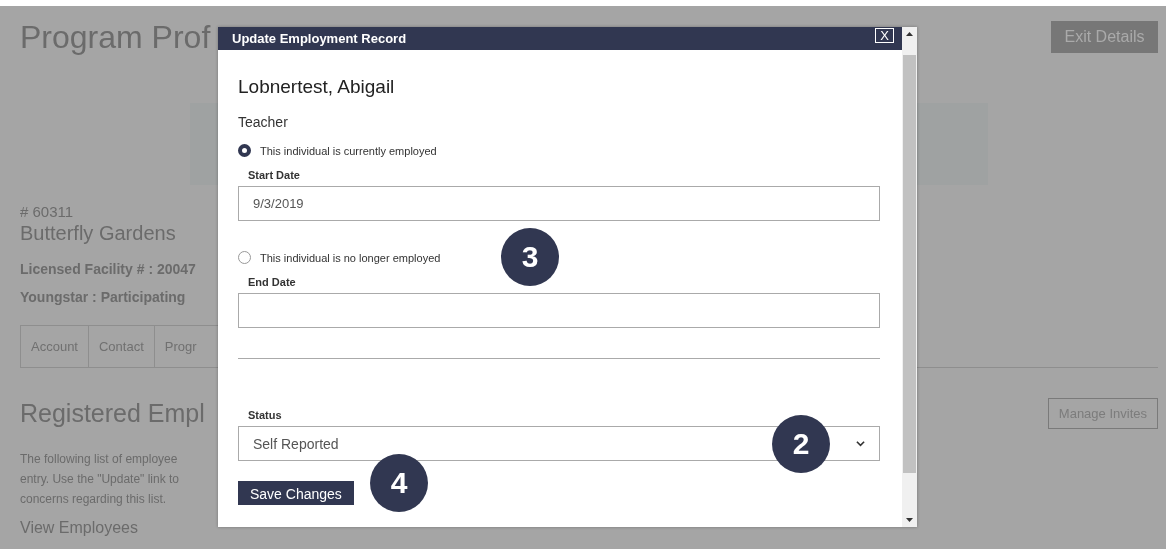 The height and width of the screenshot is (549, 1166). I want to click on program-number: # 60311, so click(47, 212).